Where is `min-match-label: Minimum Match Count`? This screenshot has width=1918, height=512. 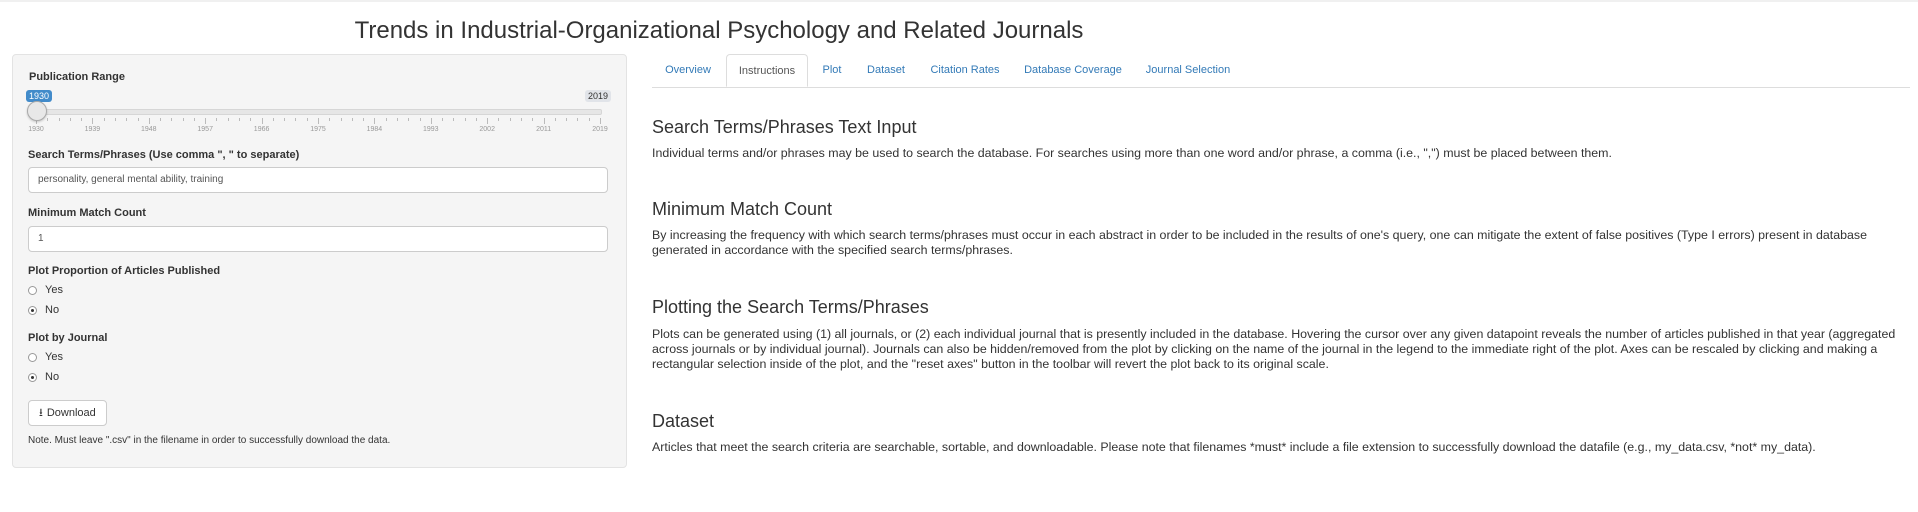
min-match-label: Minimum Match Count is located at coordinates (87, 213).